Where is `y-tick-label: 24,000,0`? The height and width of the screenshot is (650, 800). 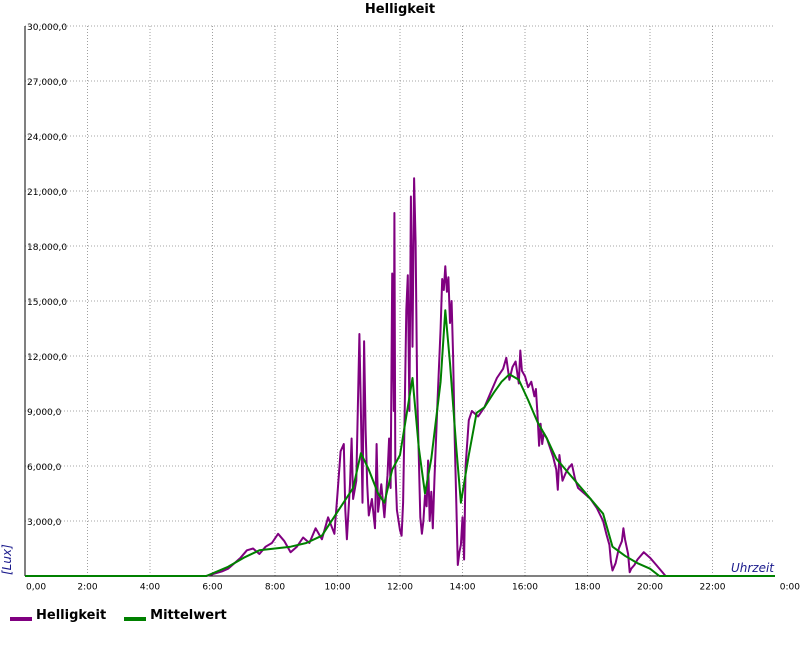
y-tick-label: 24,000,0 is located at coordinates (47, 138).